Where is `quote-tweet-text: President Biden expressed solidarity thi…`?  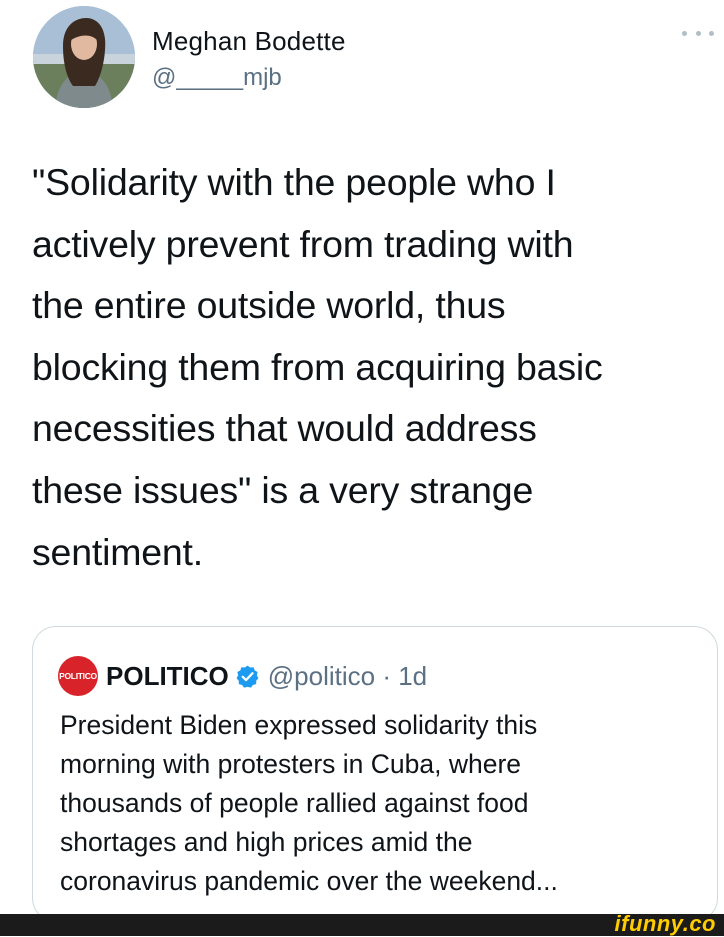
quote-tweet-text: President Biden expressed solidarity thi… is located at coordinates (309, 803).